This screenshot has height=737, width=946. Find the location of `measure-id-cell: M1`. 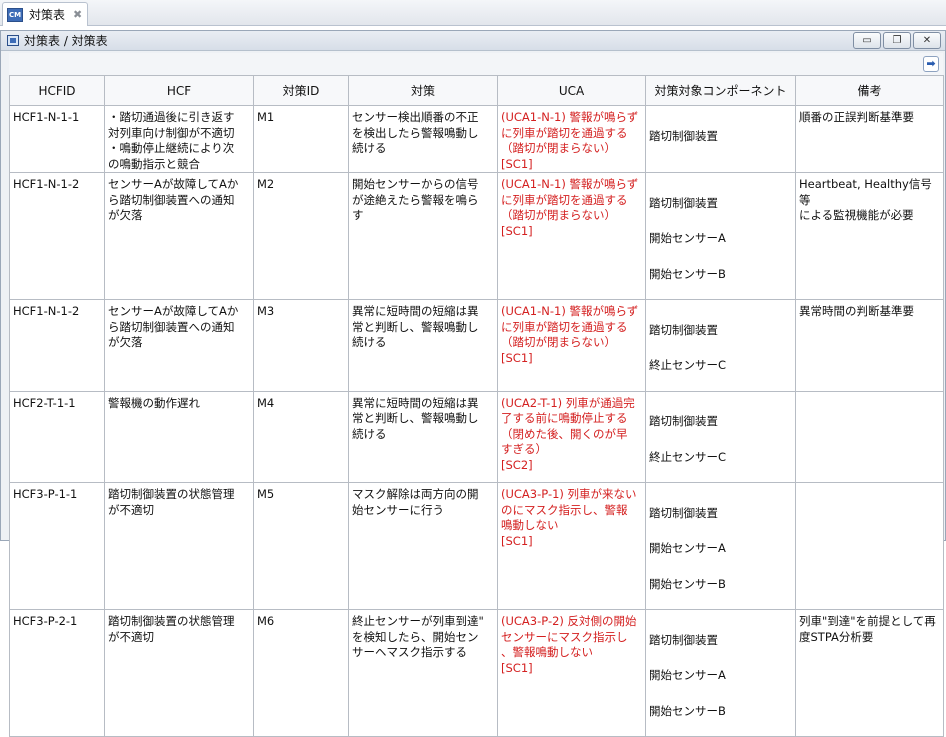

measure-id-cell: M1 is located at coordinates (301, 139).